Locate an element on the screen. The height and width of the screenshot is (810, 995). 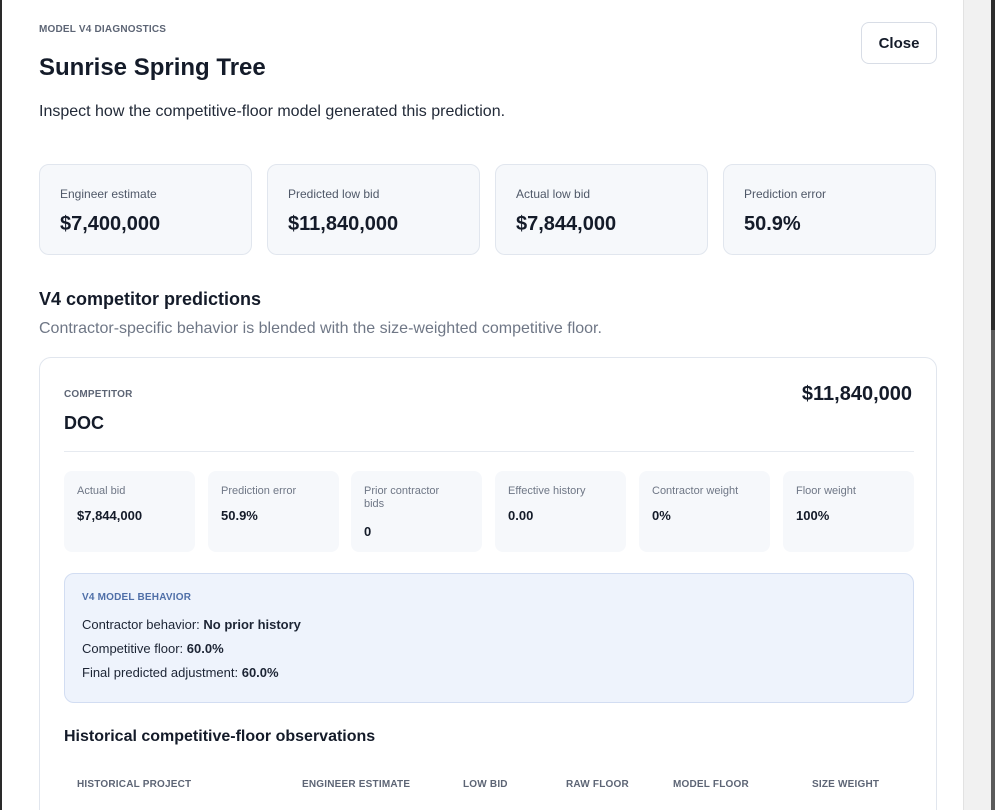
column-model-floor: MODEL FLOOR is located at coordinates (711, 784).